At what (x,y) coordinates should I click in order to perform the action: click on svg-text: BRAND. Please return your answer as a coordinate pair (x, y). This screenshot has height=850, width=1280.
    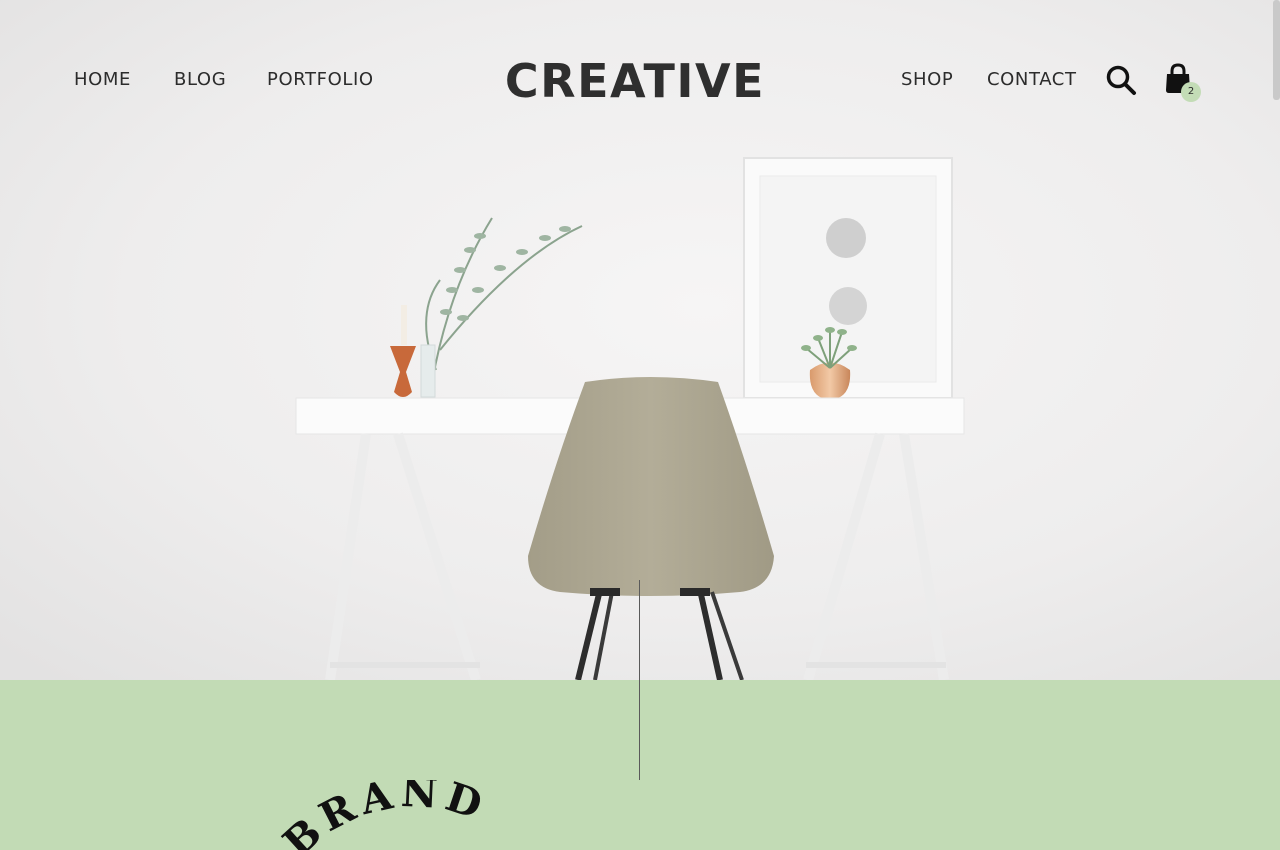
    Looking at the image, I should click on (383, 815).